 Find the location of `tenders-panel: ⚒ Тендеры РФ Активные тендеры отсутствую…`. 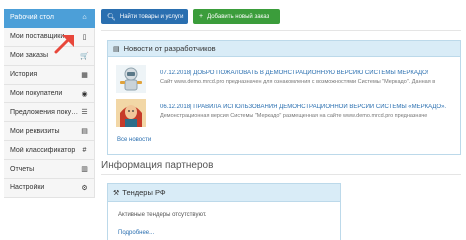

tenders-panel: ⚒ Тендеры РФ Активные тендеры отсутствую… is located at coordinates (224, 211).